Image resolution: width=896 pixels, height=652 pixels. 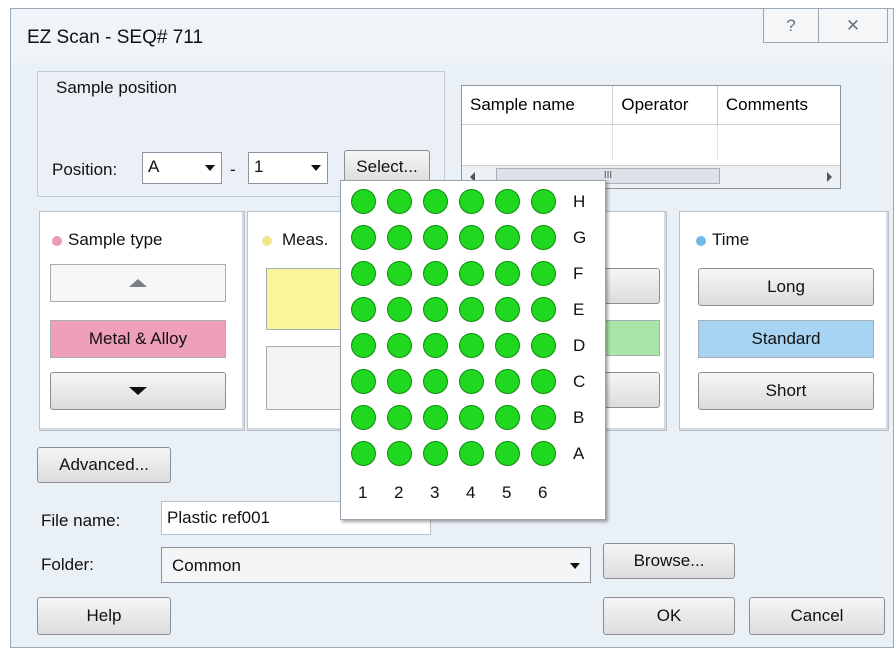 What do you see at coordinates (543, 417) in the screenshot?
I see `well-B6` at bounding box center [543, 417].